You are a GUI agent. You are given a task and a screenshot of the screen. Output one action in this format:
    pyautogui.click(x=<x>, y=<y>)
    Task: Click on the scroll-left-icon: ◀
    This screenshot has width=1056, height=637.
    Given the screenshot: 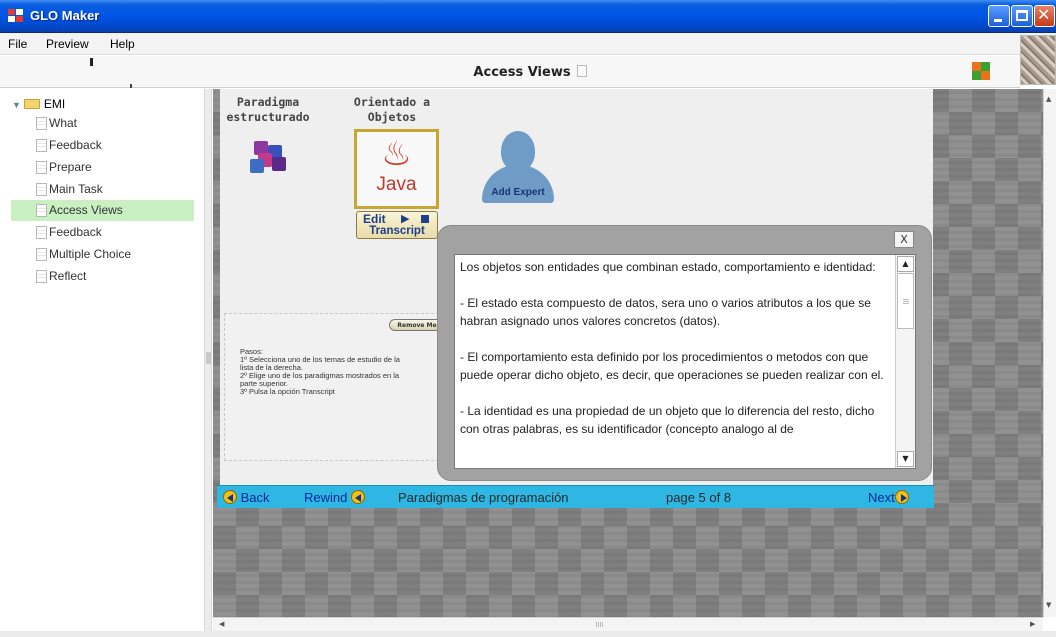 What is the action you would take?
    pyautogui.click(x=221, y=624)
    